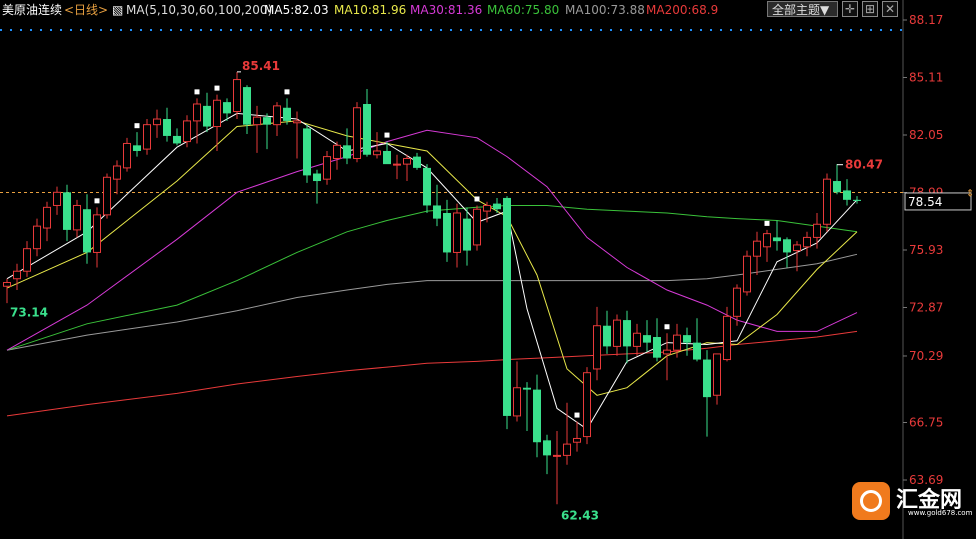 The width and height of the screenshot is (976, 539). Describe the element at coordinates (118, 10) in the screenshot. I see `chart-icon: ▧` at that location.